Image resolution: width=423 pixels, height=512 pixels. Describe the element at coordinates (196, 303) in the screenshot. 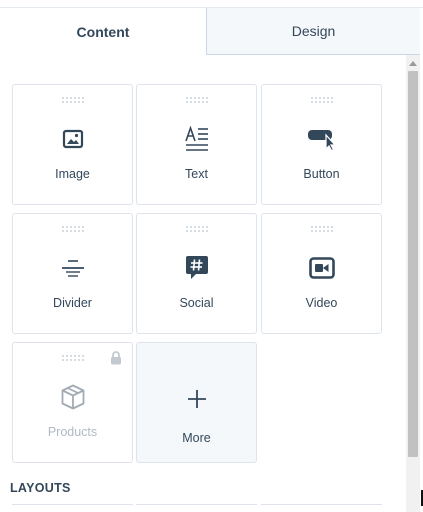

I see `module-label: Social` at that location.